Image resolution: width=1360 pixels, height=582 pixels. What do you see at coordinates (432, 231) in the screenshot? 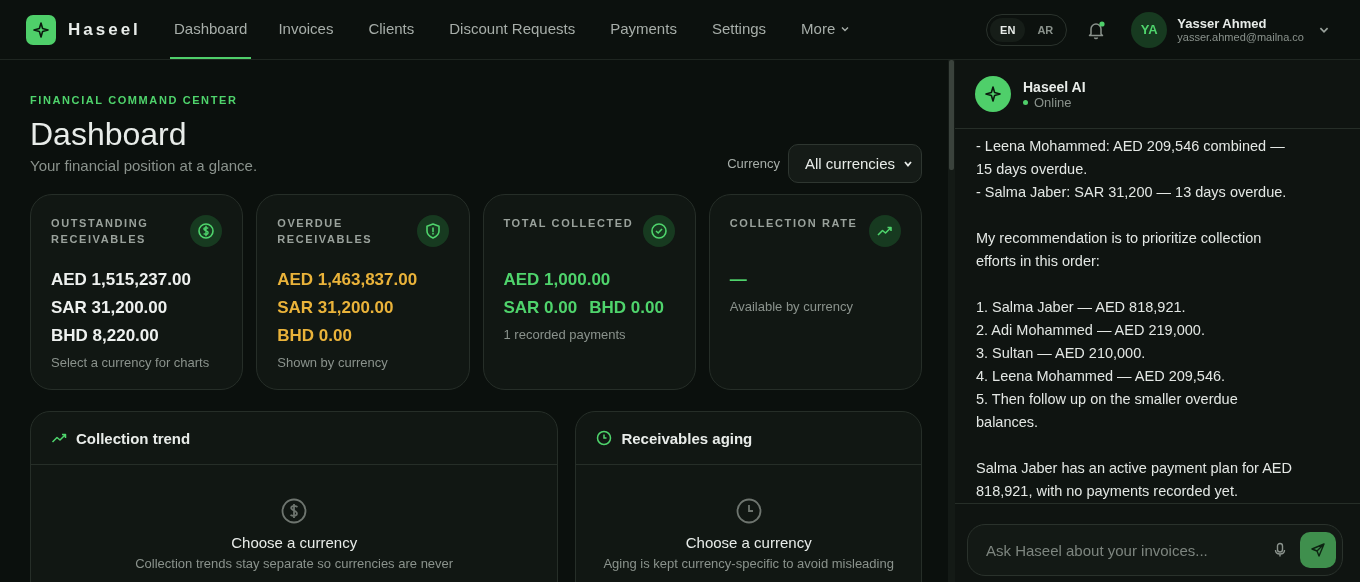
I see `shield-alert-icon` at bounding box center [432, 231].